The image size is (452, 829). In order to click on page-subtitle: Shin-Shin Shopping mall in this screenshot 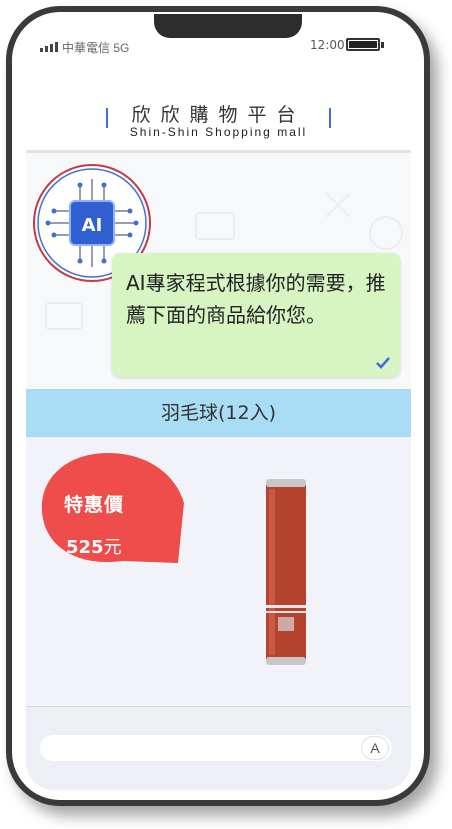, I will do `click(218, 132)`.